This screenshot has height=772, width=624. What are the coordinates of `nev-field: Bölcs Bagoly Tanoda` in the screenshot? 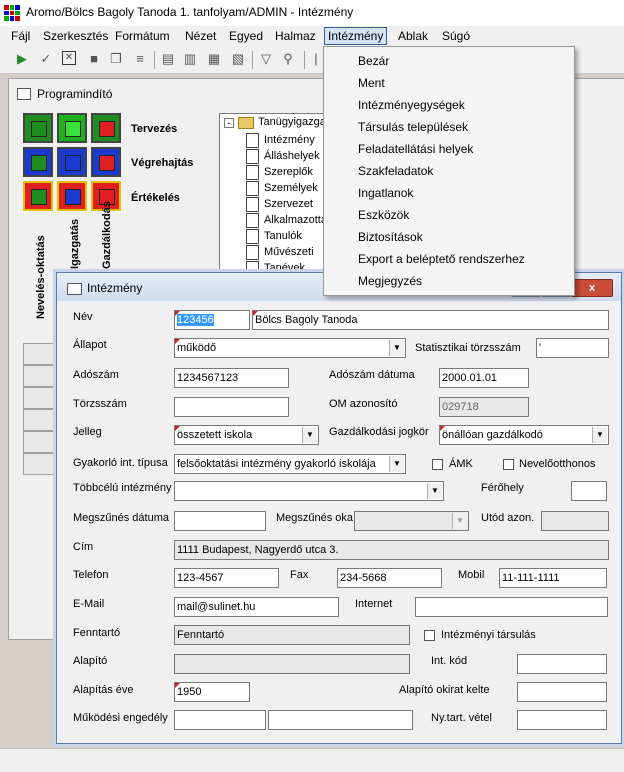 It's located at (430, 320).